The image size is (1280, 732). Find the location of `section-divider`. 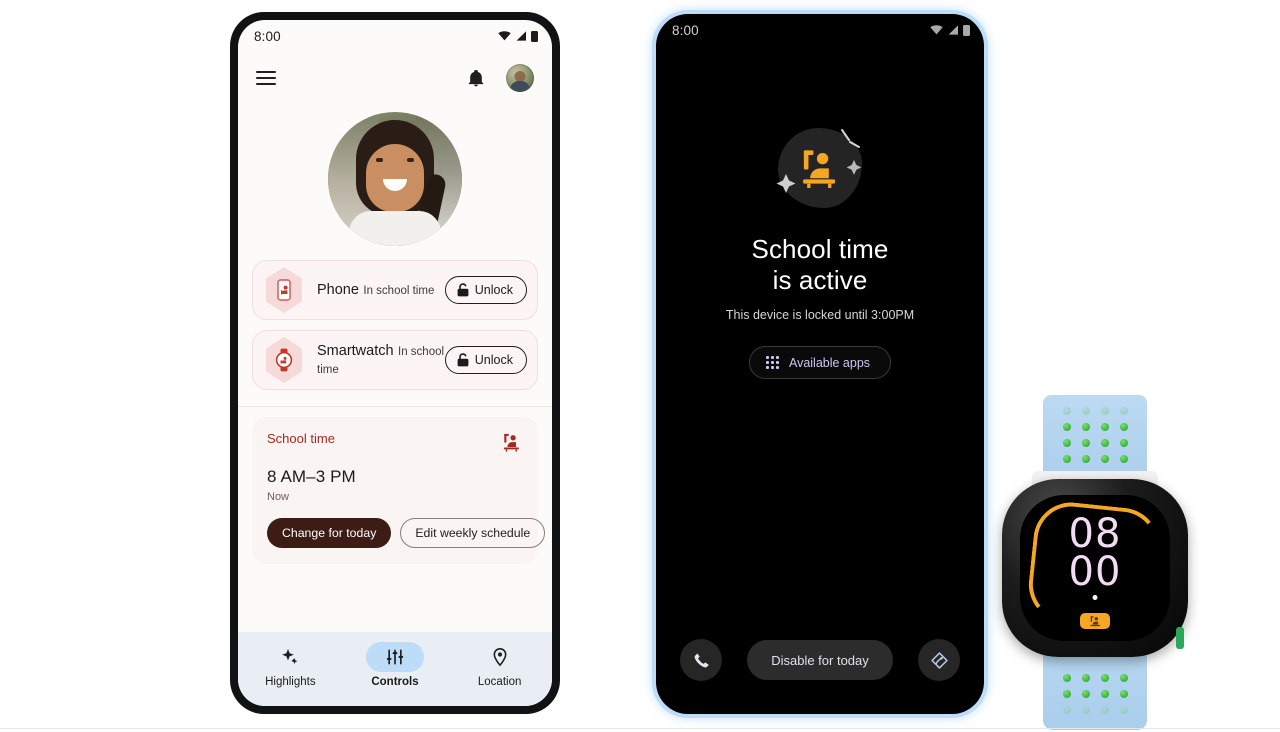

section-divider is located at coordinates (395, 406).